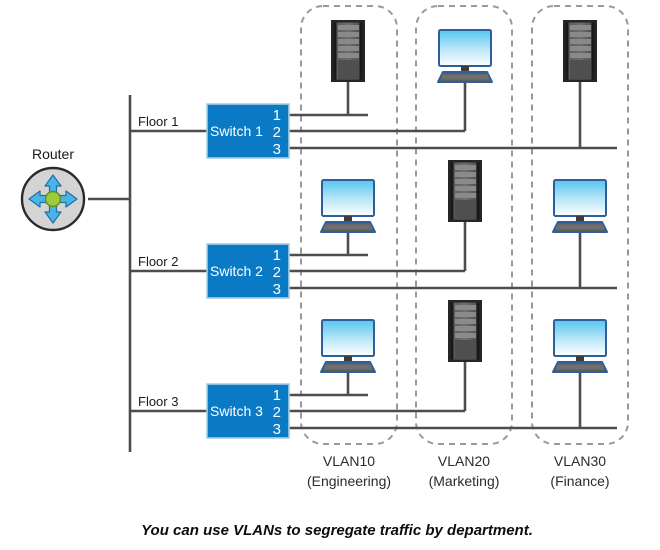  What do you see at coordinates (464, 461) in the screenshot?
I see `vlan20-id: VLAN20` at bounding box center [464, 461].